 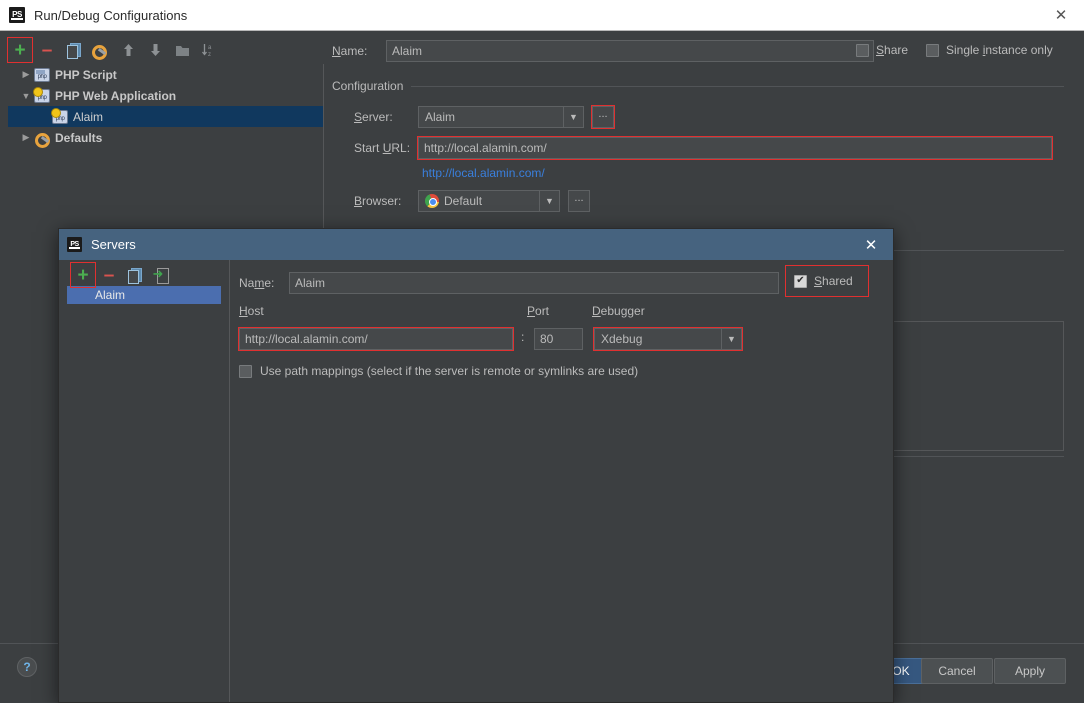 What do you see at coordinates (42, 139) in the screenshot?
I see `wrench-icon` at bounding box center [42, 139].